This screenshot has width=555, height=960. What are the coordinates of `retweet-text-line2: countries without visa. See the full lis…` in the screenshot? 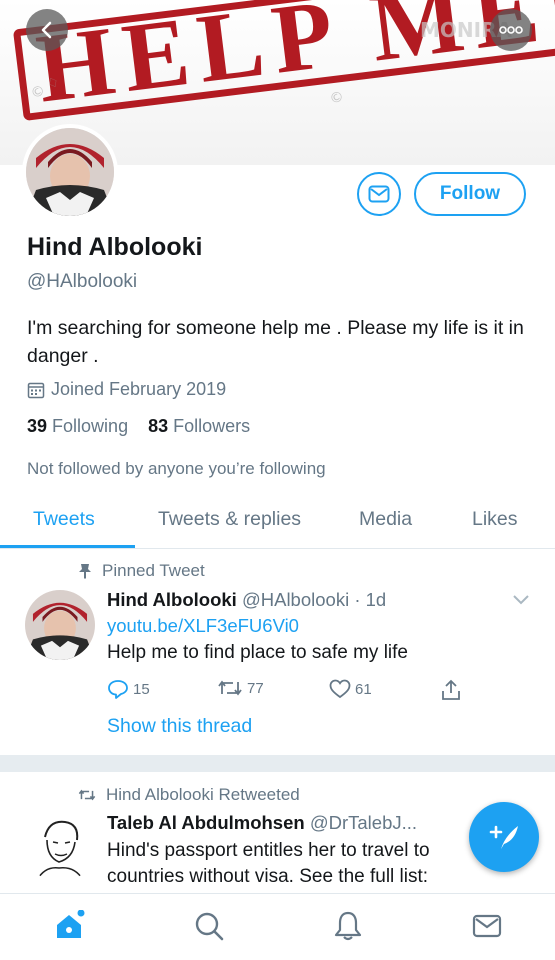 It's located at (268, 876).